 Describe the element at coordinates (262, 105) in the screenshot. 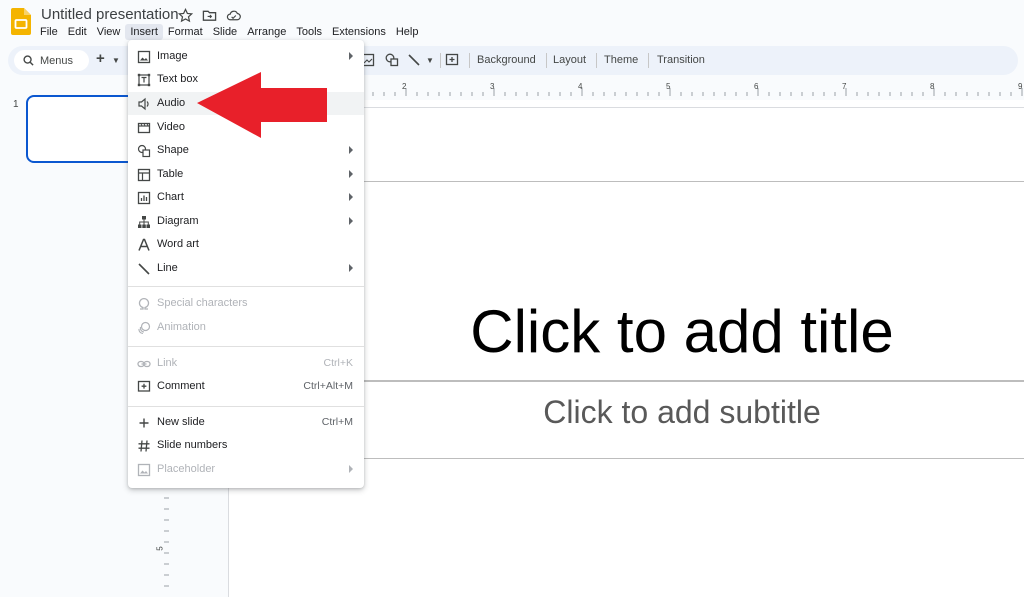

I see `annotation-arrow-icon` at that location.